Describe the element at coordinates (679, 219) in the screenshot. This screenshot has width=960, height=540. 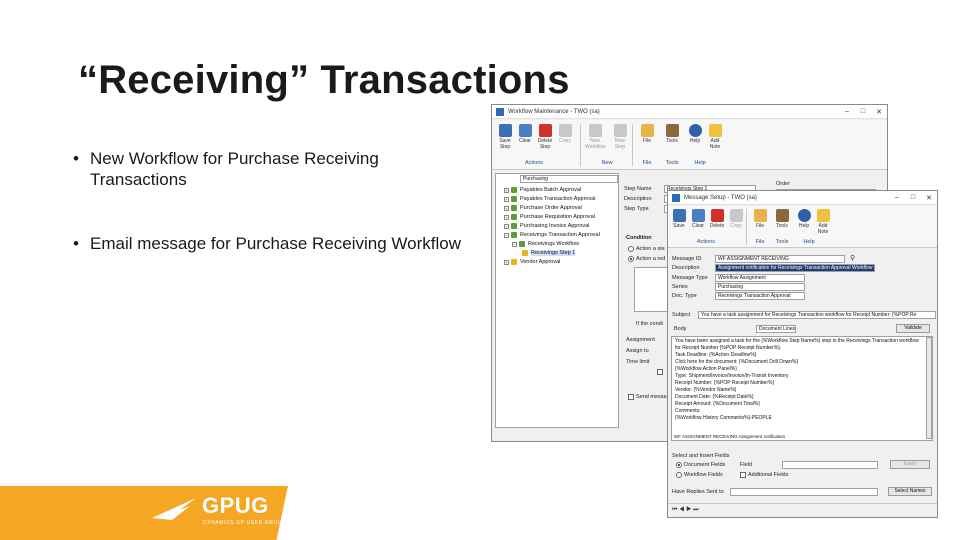
I see `save-button: Save` at that location.